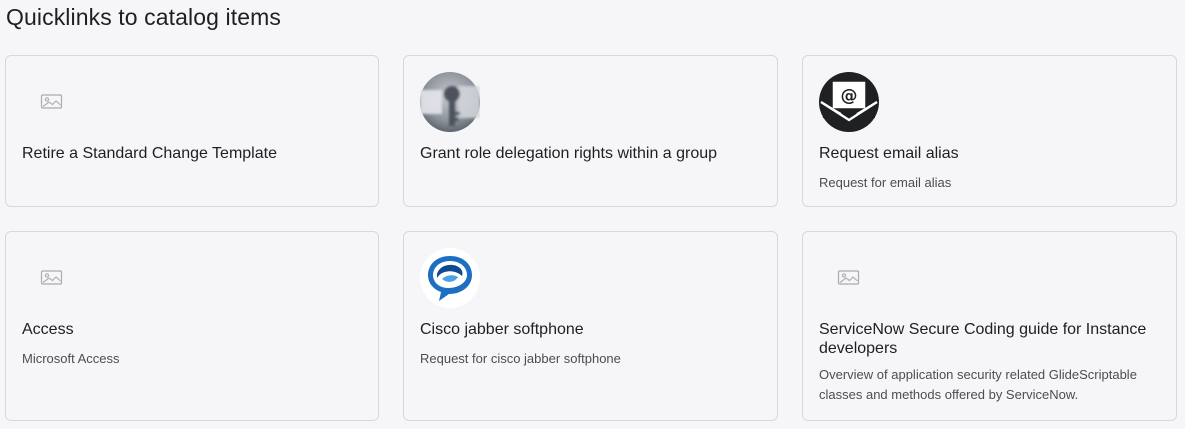  What do you see at coordinates (192, 326) in the screenshot?
I see `catalog-card-access: Access Microsoft Access` at bounding box center [192, 326].